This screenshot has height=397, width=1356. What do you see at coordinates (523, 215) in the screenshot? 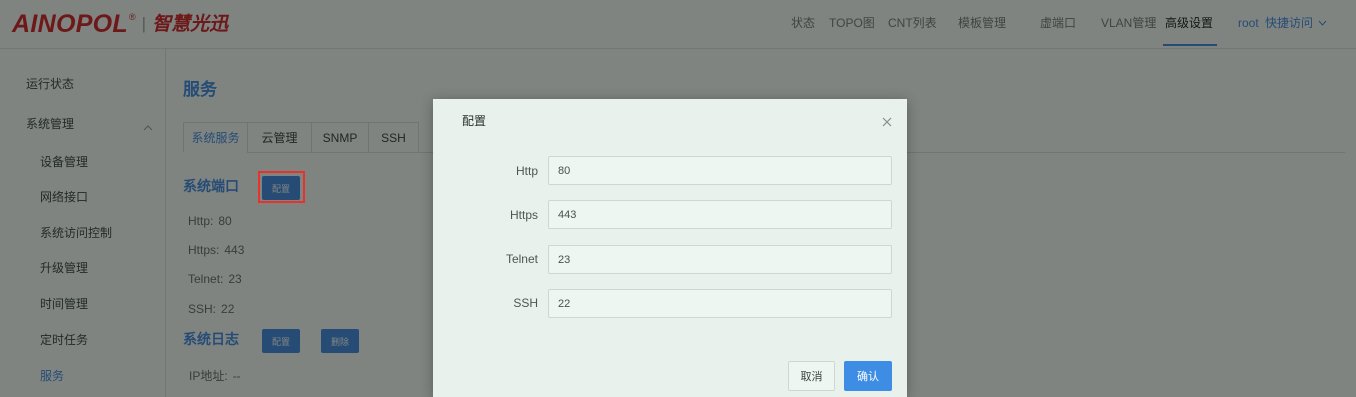
I see `https-label: Https` at bounding box center [523, 215].